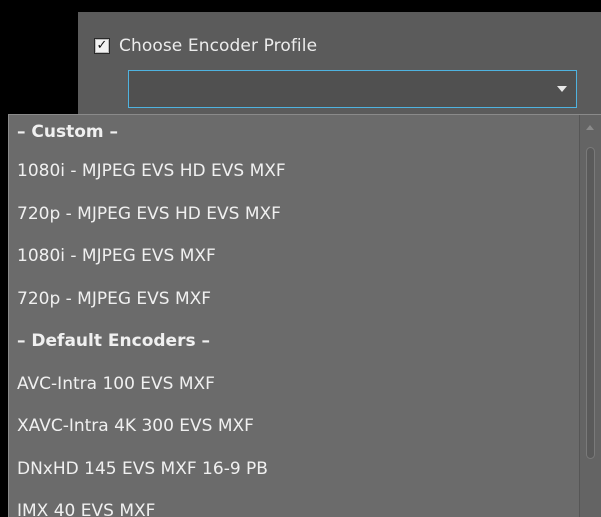  What do you see at coordinates (113, 341) in the screenshot?
I see `group-header-default-encoders: – Default Encoders –` at bounding box center [113, 341].